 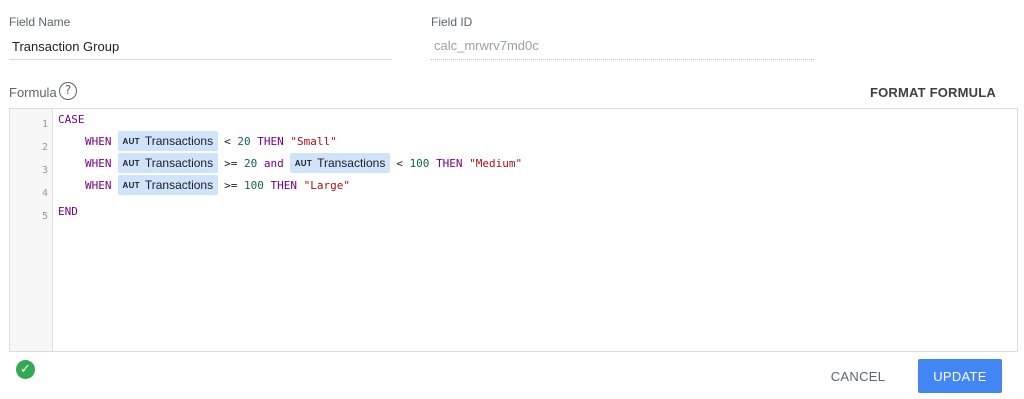 I want to click on field-id-underline, so click(x=622, y=59).